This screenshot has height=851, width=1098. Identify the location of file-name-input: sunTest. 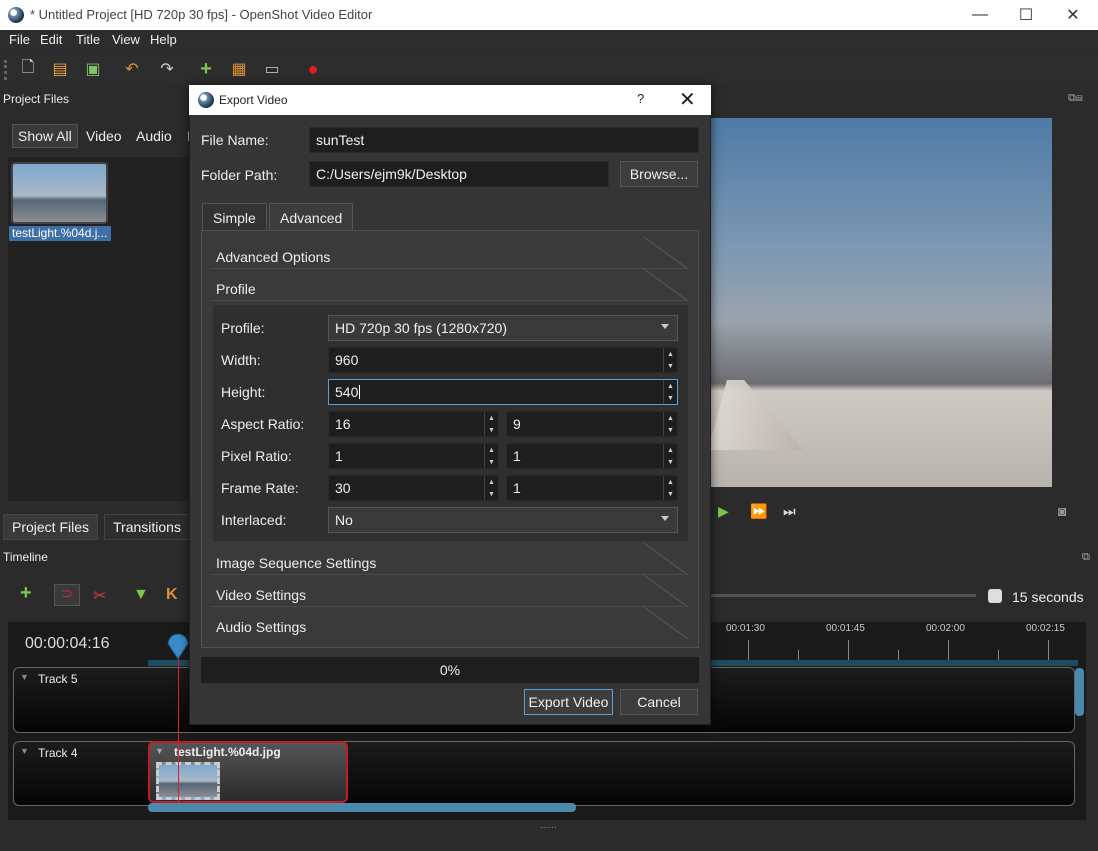
(504, 140).